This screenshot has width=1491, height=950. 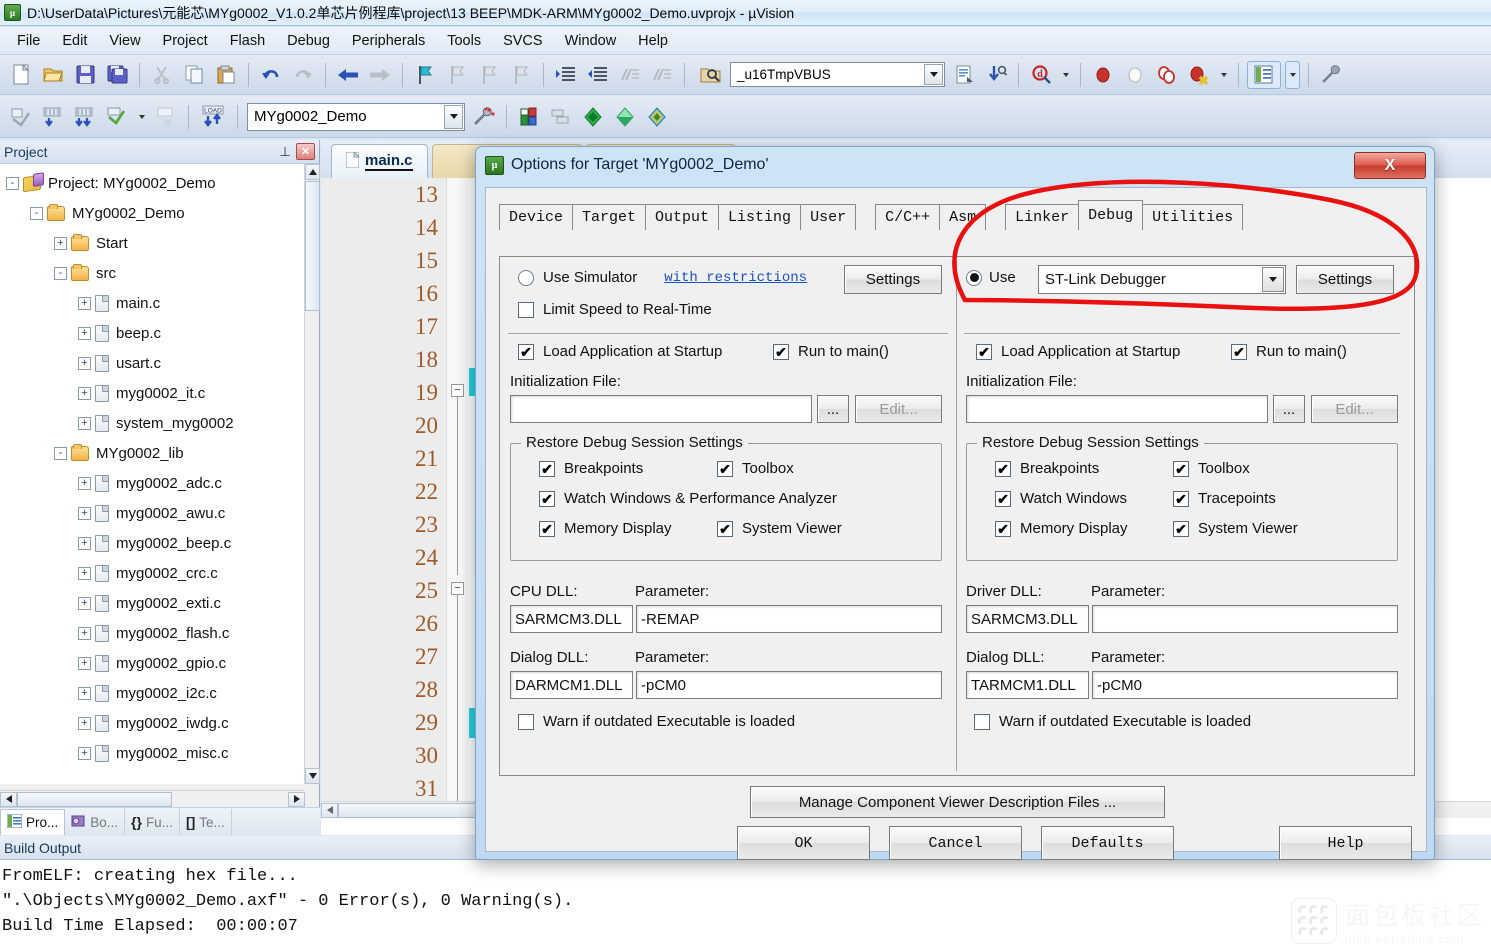 What do you see at coordinates (458, 498) in the screenshot?
I see `editor-fold-column: − −` at bounding box center [458, 498].